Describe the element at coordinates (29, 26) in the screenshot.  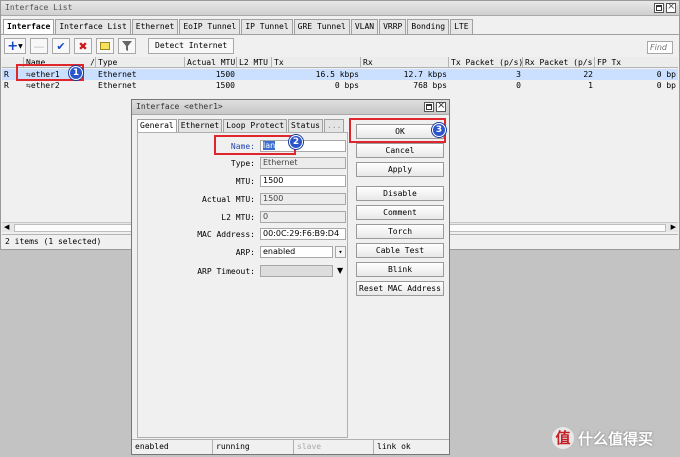
I see `tab-interface: Interface` at that location.